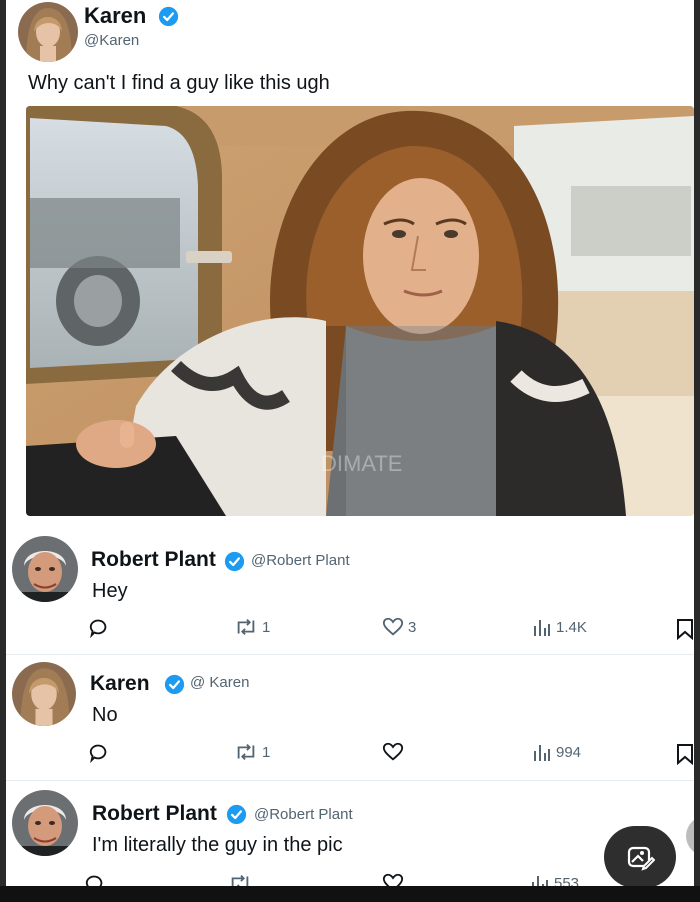  I want to click on reply2-bookmark-button, so click(685, 754).